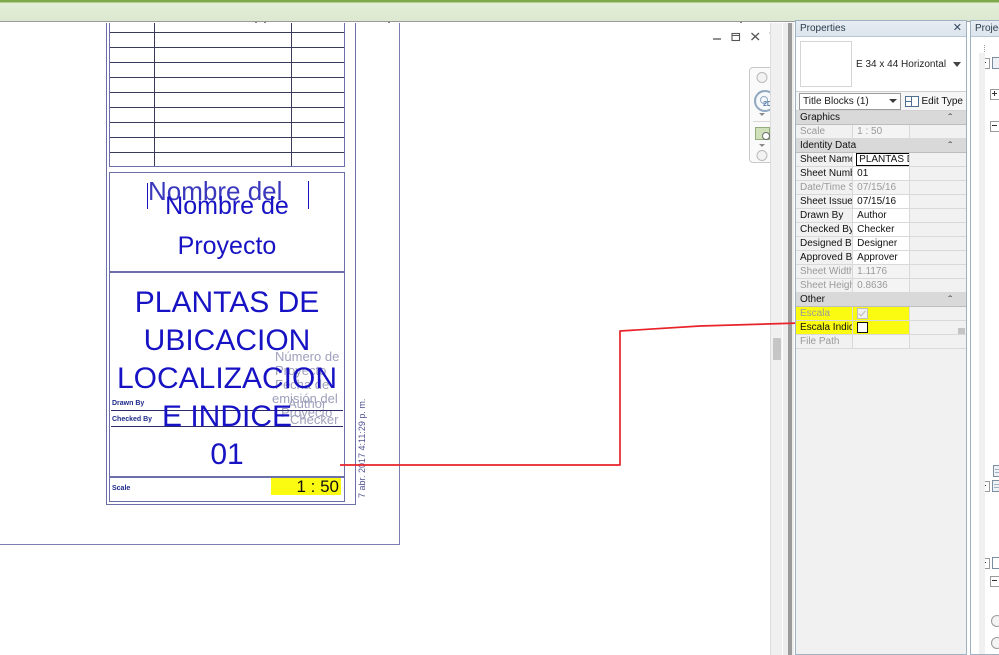 The image size is (999, 655). I want to click on property-row: Sheet Width 1.1176, so click(881, 271).